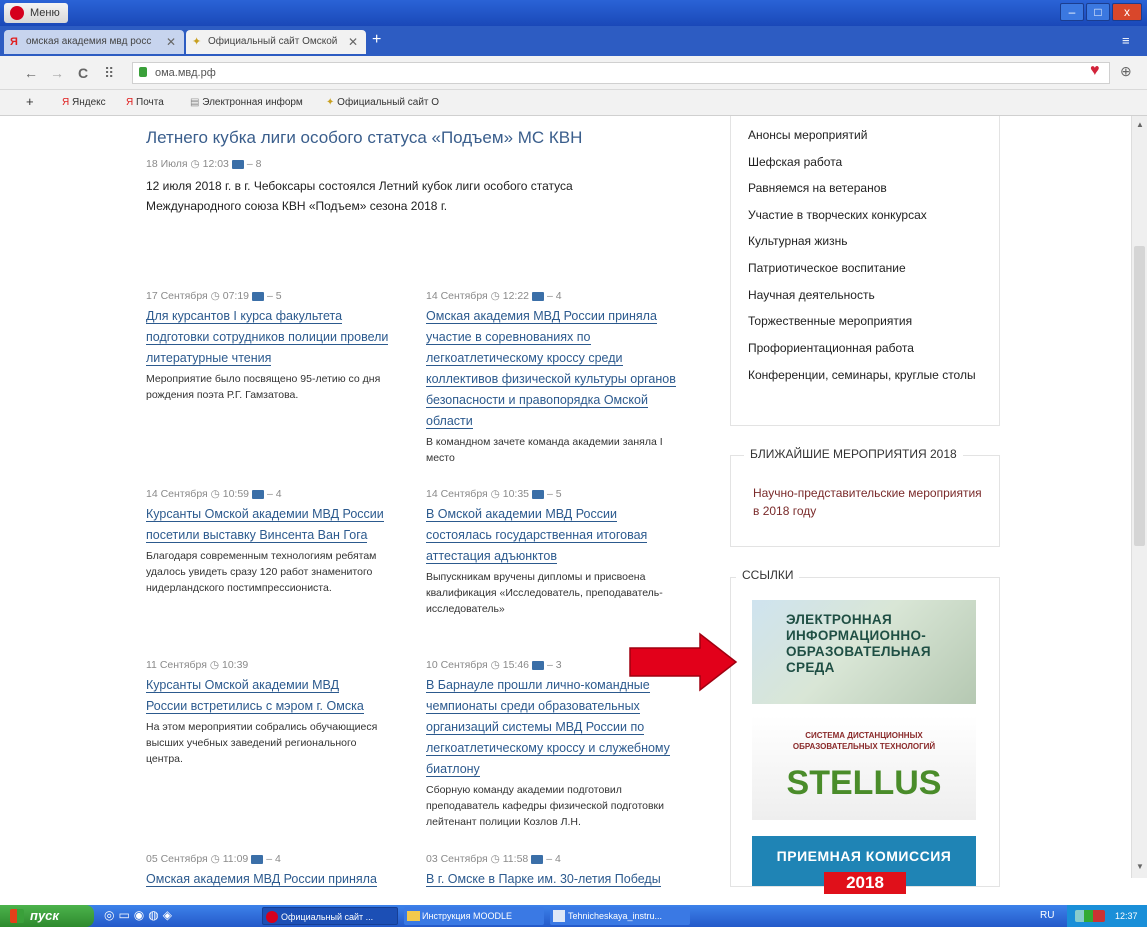  What do you see at coordinates (555, 879) in the screenshot?
I see `news-title: В г. Омске в Парке им. 30-летия Победы` at bounding box center [555, 879].